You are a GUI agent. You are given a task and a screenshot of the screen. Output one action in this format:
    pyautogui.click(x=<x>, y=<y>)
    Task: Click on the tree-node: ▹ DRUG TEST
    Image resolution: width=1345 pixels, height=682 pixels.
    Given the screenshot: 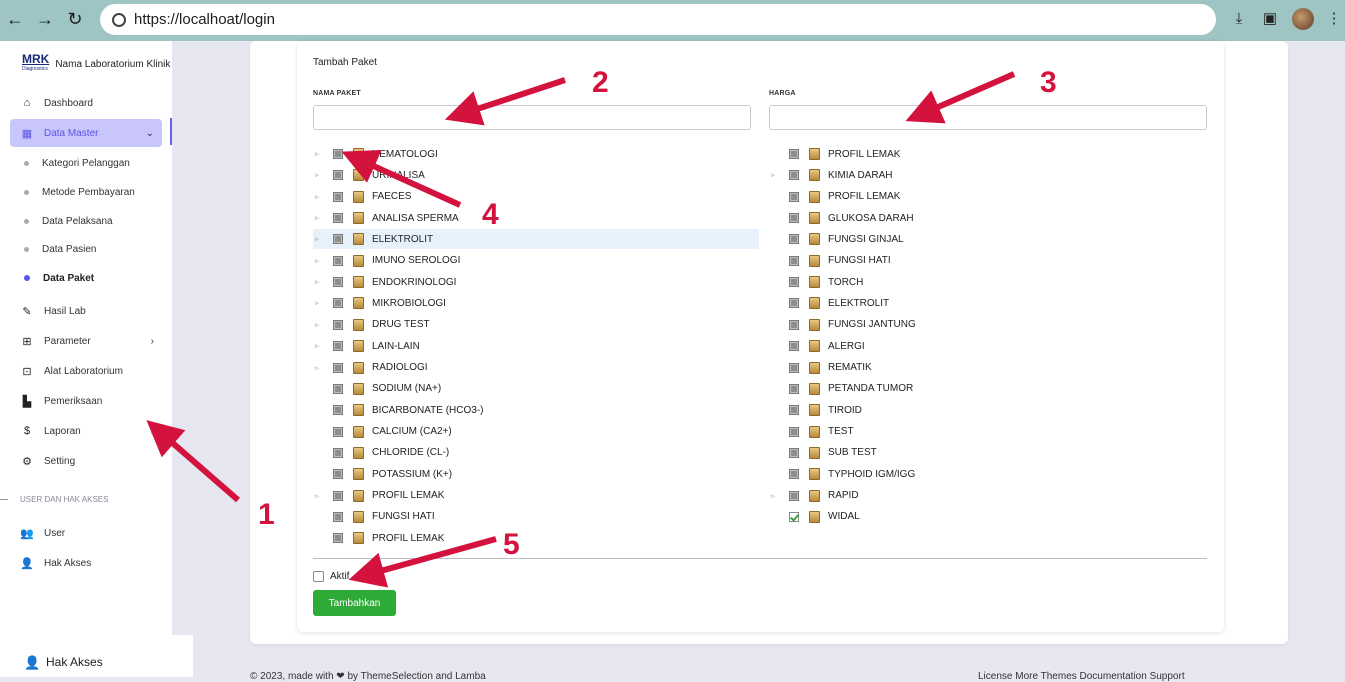 What is the action you would take?
    pyautogui.click(x=536, y=325)
    